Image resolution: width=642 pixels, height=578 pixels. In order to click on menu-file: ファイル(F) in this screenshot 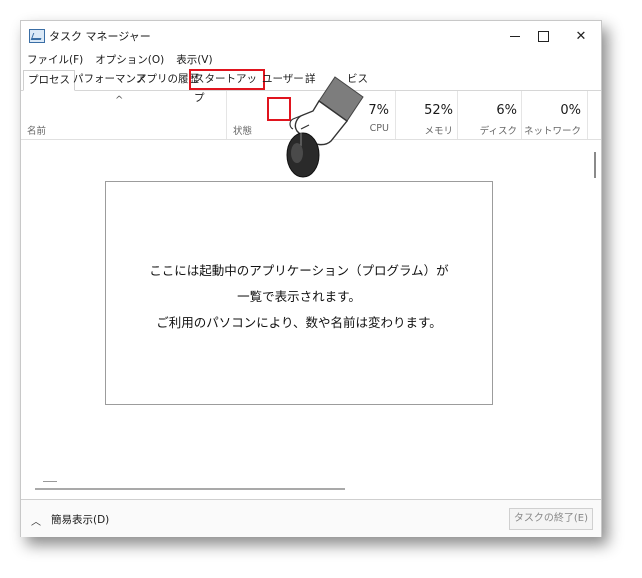, I will do `click(55, 60)`.